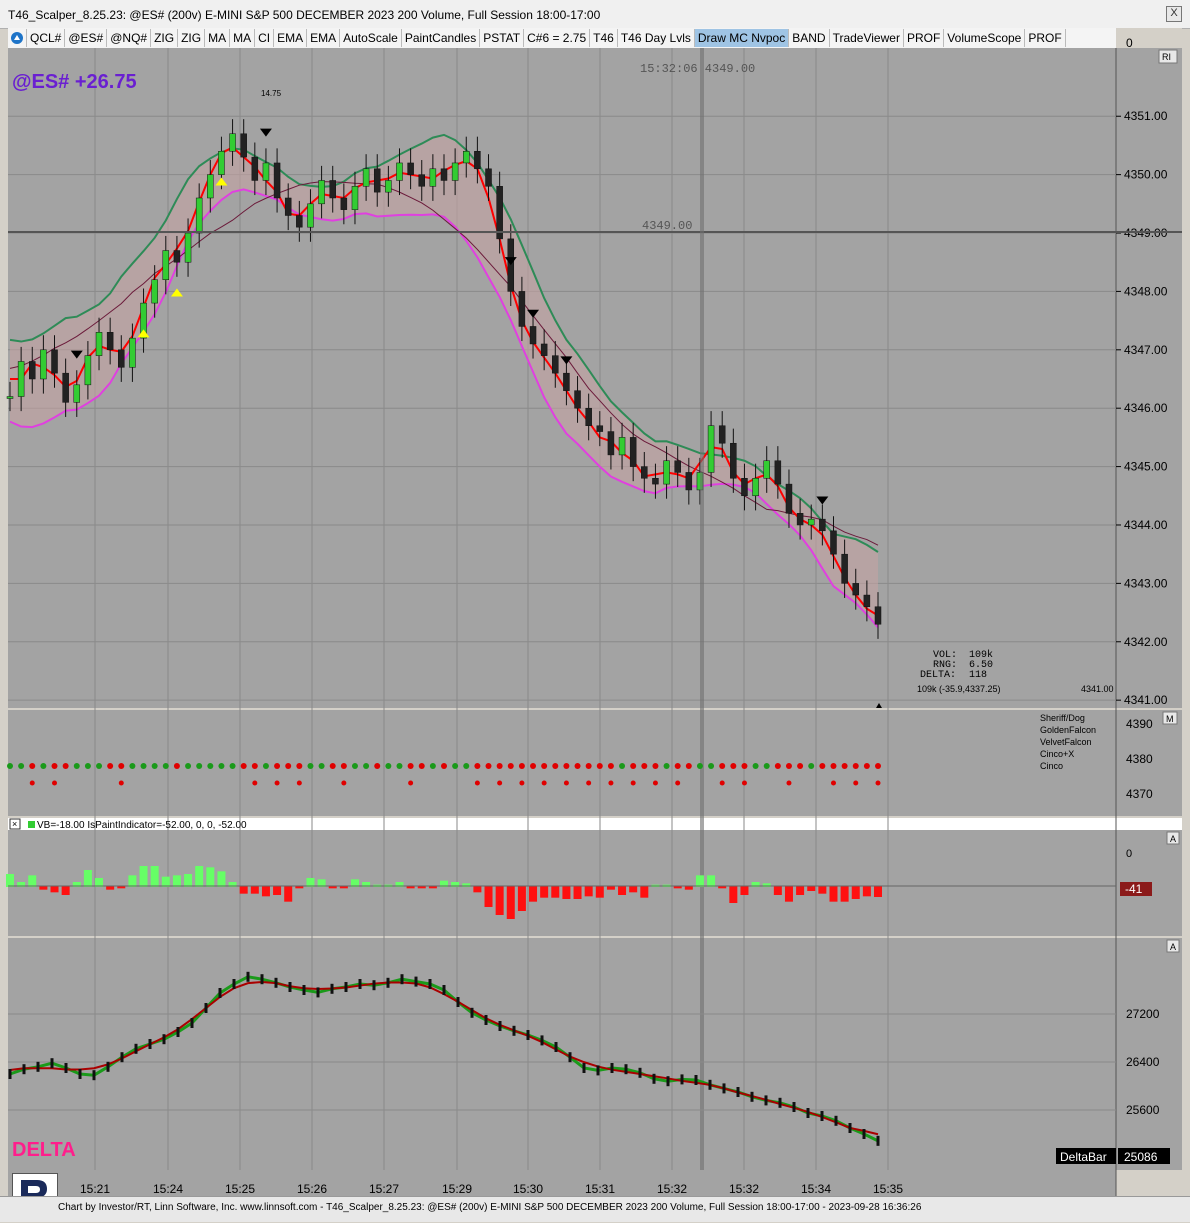  Describe the element at coordinates (1139, 724) in the screenshot. I see `signal-tick-0: 4390` at that location.